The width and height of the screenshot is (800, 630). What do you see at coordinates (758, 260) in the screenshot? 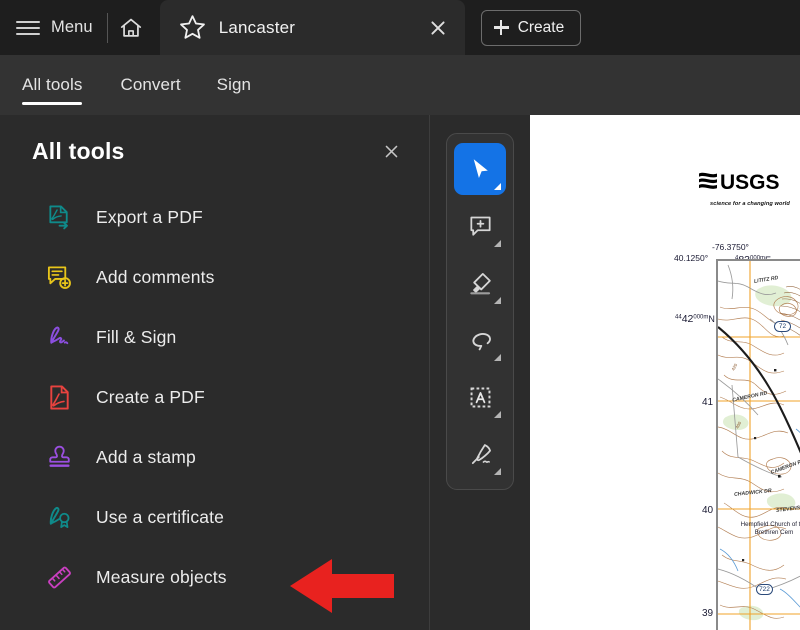
I see `map-neatline-top` at bounding box center [758, 260].